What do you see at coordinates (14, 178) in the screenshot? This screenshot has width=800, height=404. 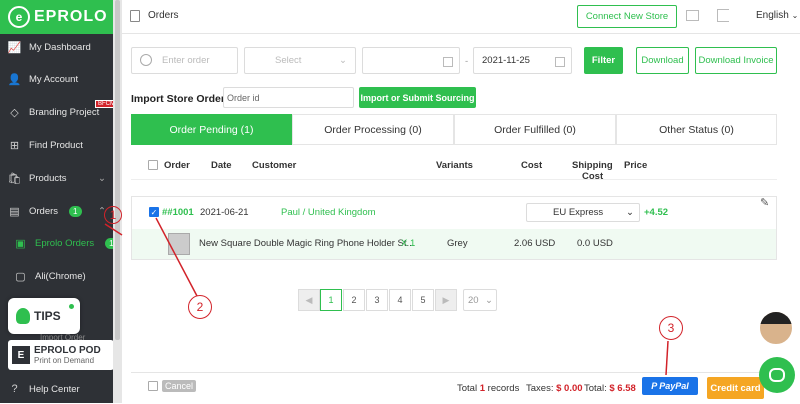 I see `bag-icon: 🛍` at bounding box center [14, 178].